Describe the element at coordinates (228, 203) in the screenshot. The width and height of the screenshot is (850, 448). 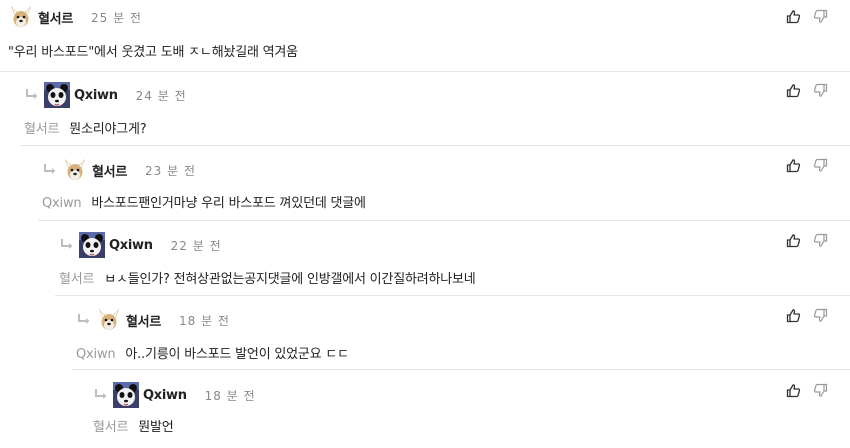
I see `comment-text: 바스포드팬인거마냥 우리 바스포드 껴있던데 댓글에` at that location.